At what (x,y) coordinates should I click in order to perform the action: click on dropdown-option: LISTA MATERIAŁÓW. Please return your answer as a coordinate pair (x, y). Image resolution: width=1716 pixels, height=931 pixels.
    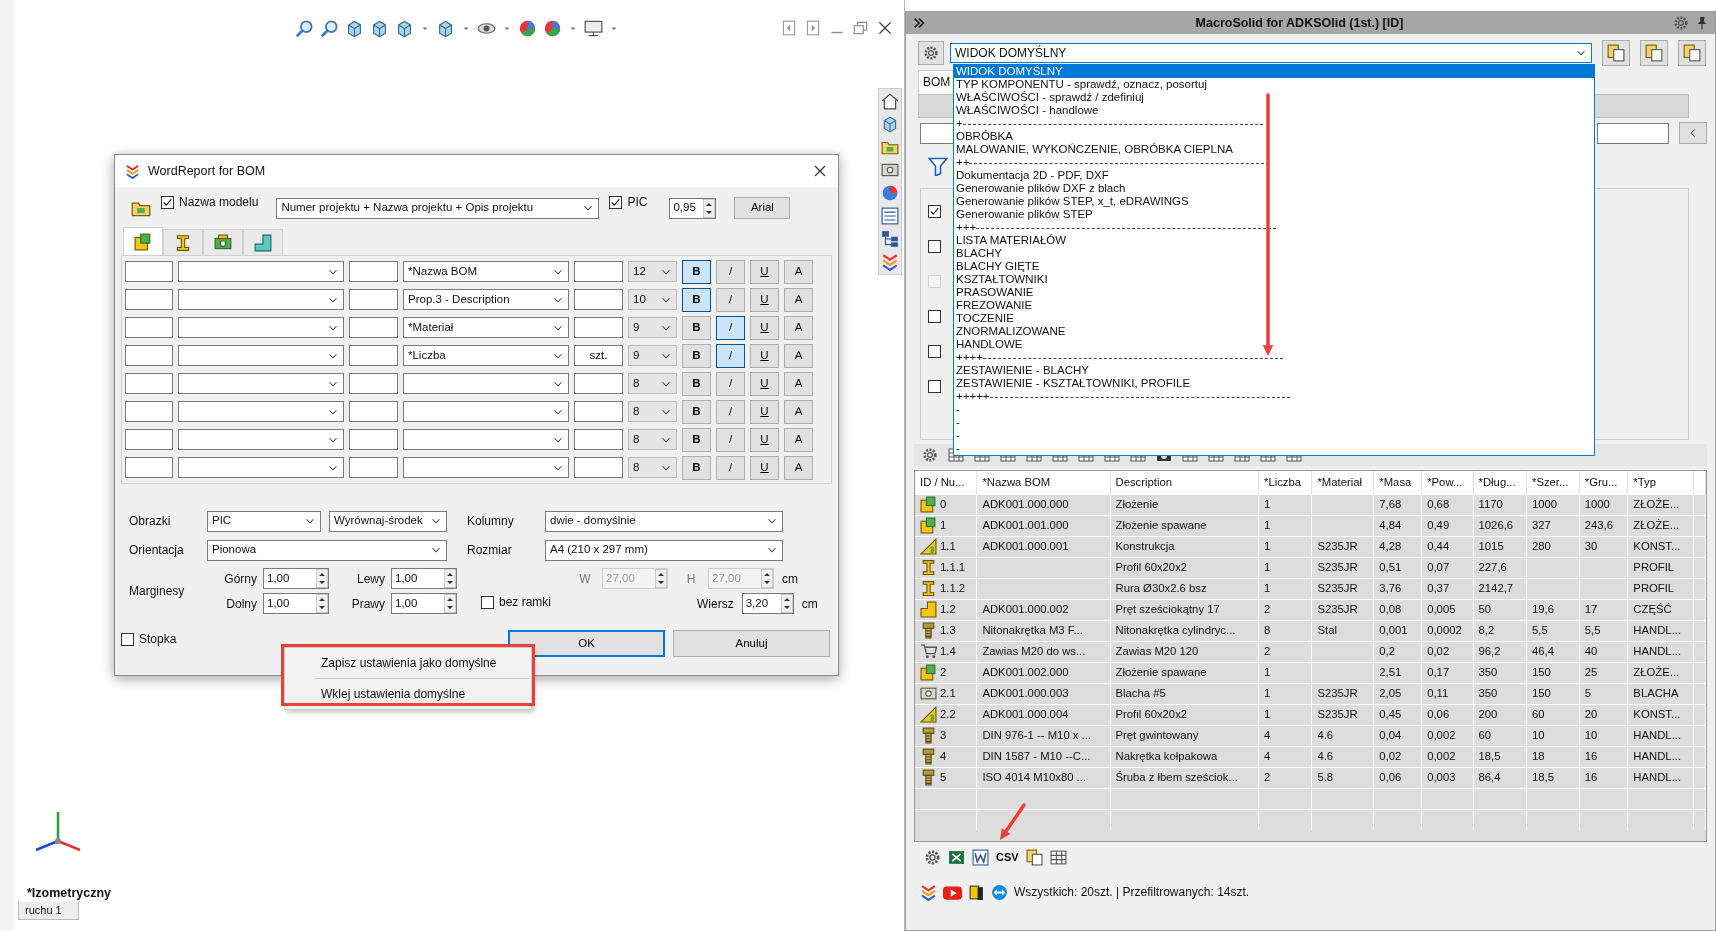
    Looking at the image, I should click on (1274, 240).